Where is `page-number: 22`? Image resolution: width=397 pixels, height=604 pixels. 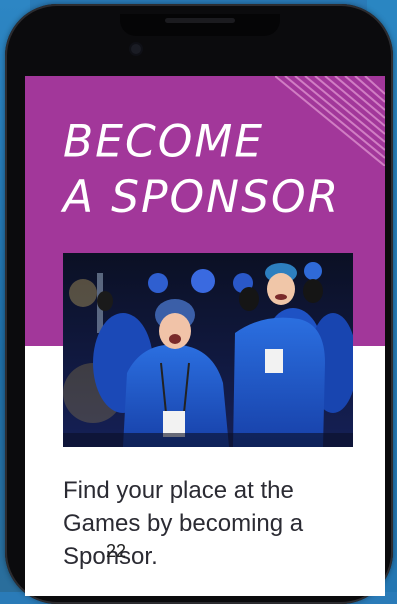 page-number: 22 is located at coordinates (116, 551).